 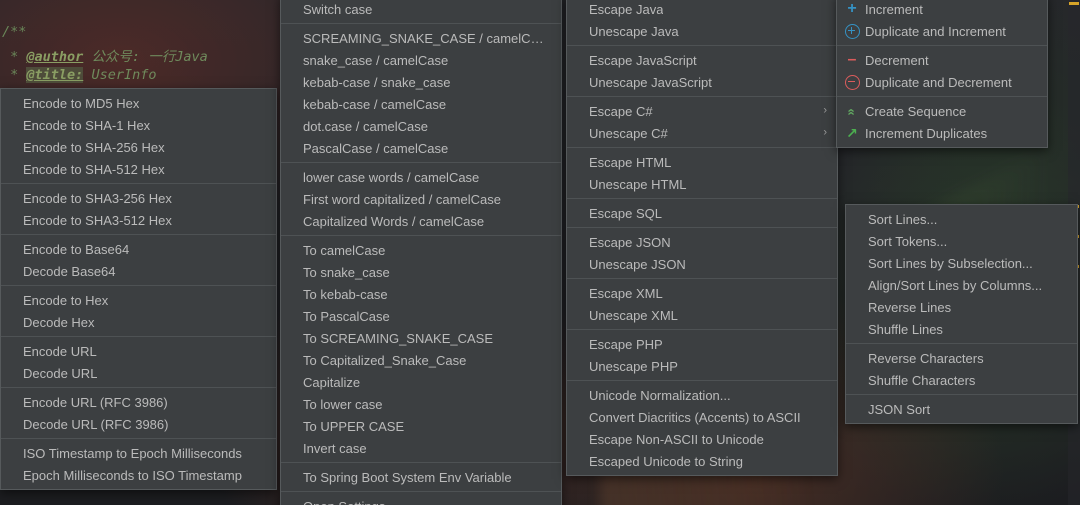 What do you see at coordinates (138, 453) in the screenshot?
I see `menu-item-iso-timestamp-to-epoch-milliseconds: ISO Timestamp to Epoch Milliseconds` at bounding box center [138, 453].